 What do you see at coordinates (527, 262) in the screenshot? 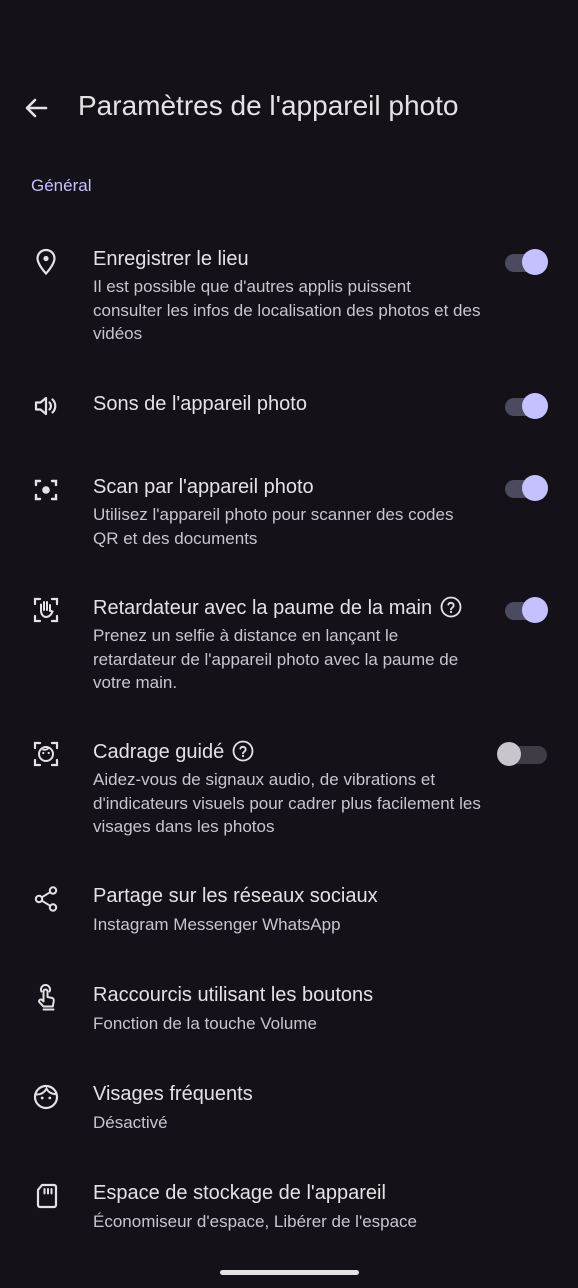
I see `save-location-toggle` at bounding box center [527, 262].